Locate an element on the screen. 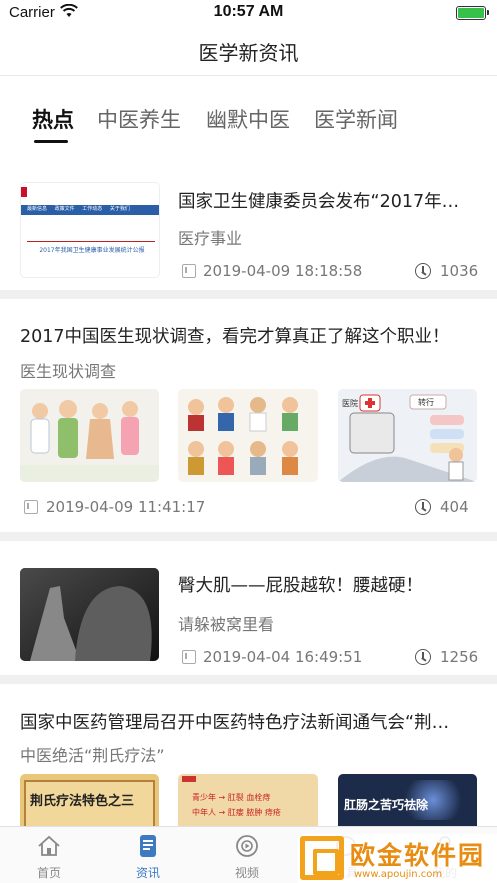 This screenshot has width=497, height=883. thumb-nav-item: 关于我们 is located at coordinates (119, 209).